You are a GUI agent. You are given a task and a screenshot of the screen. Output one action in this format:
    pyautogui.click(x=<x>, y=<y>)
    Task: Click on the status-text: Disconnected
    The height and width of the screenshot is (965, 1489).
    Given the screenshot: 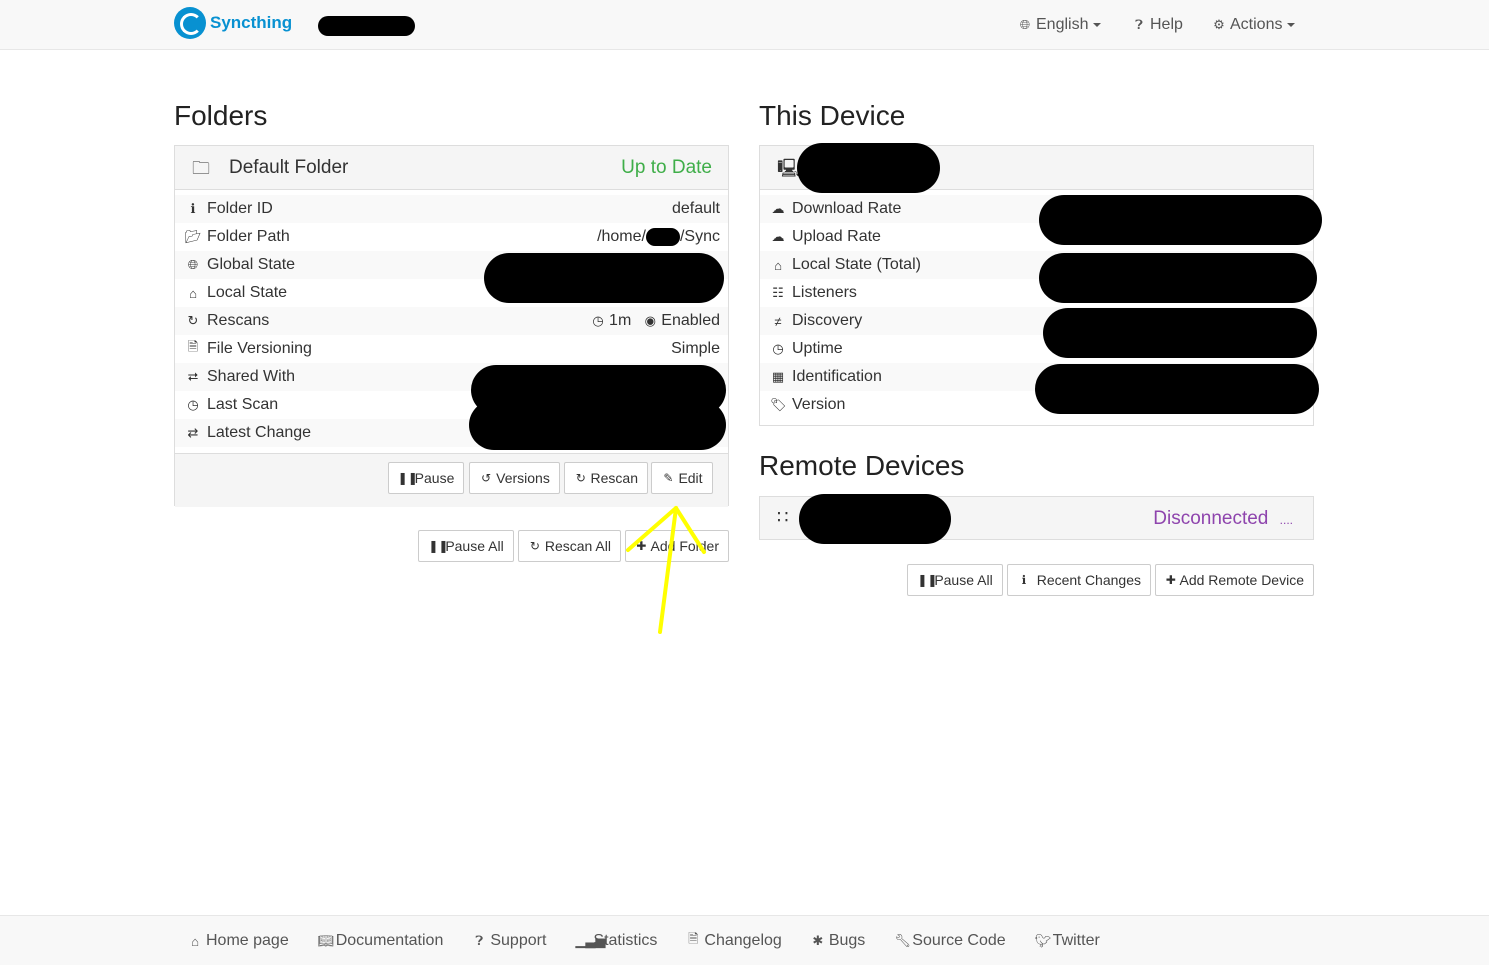 What is the action you would take?
    pyautogui.click(x=1211, y=518)
    